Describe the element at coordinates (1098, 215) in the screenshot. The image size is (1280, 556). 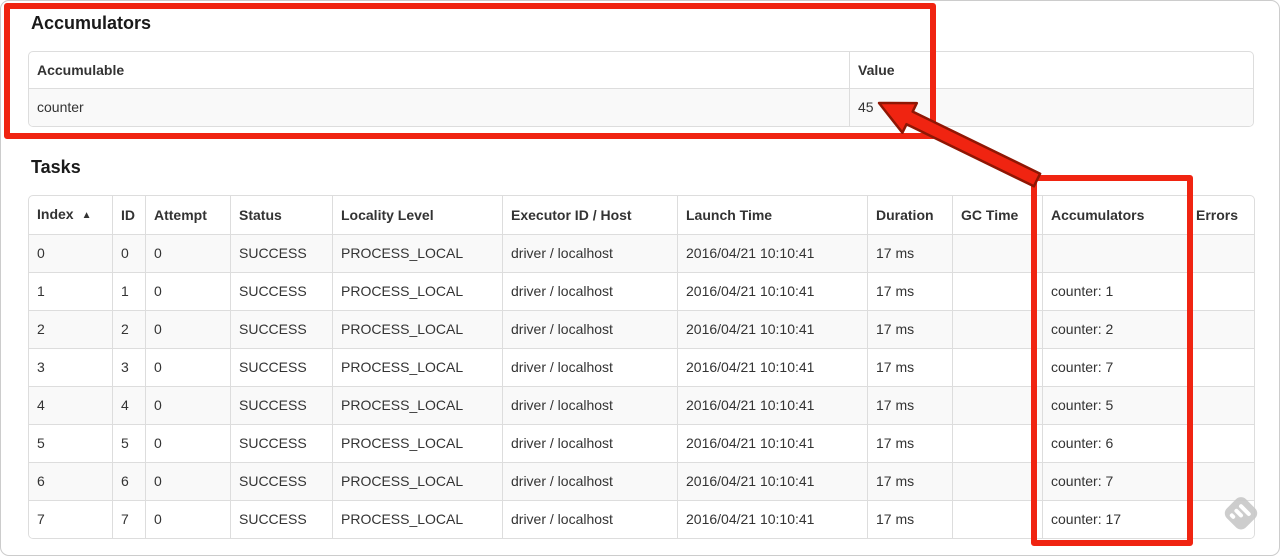
I see `column-label: Accumulators` at that location.